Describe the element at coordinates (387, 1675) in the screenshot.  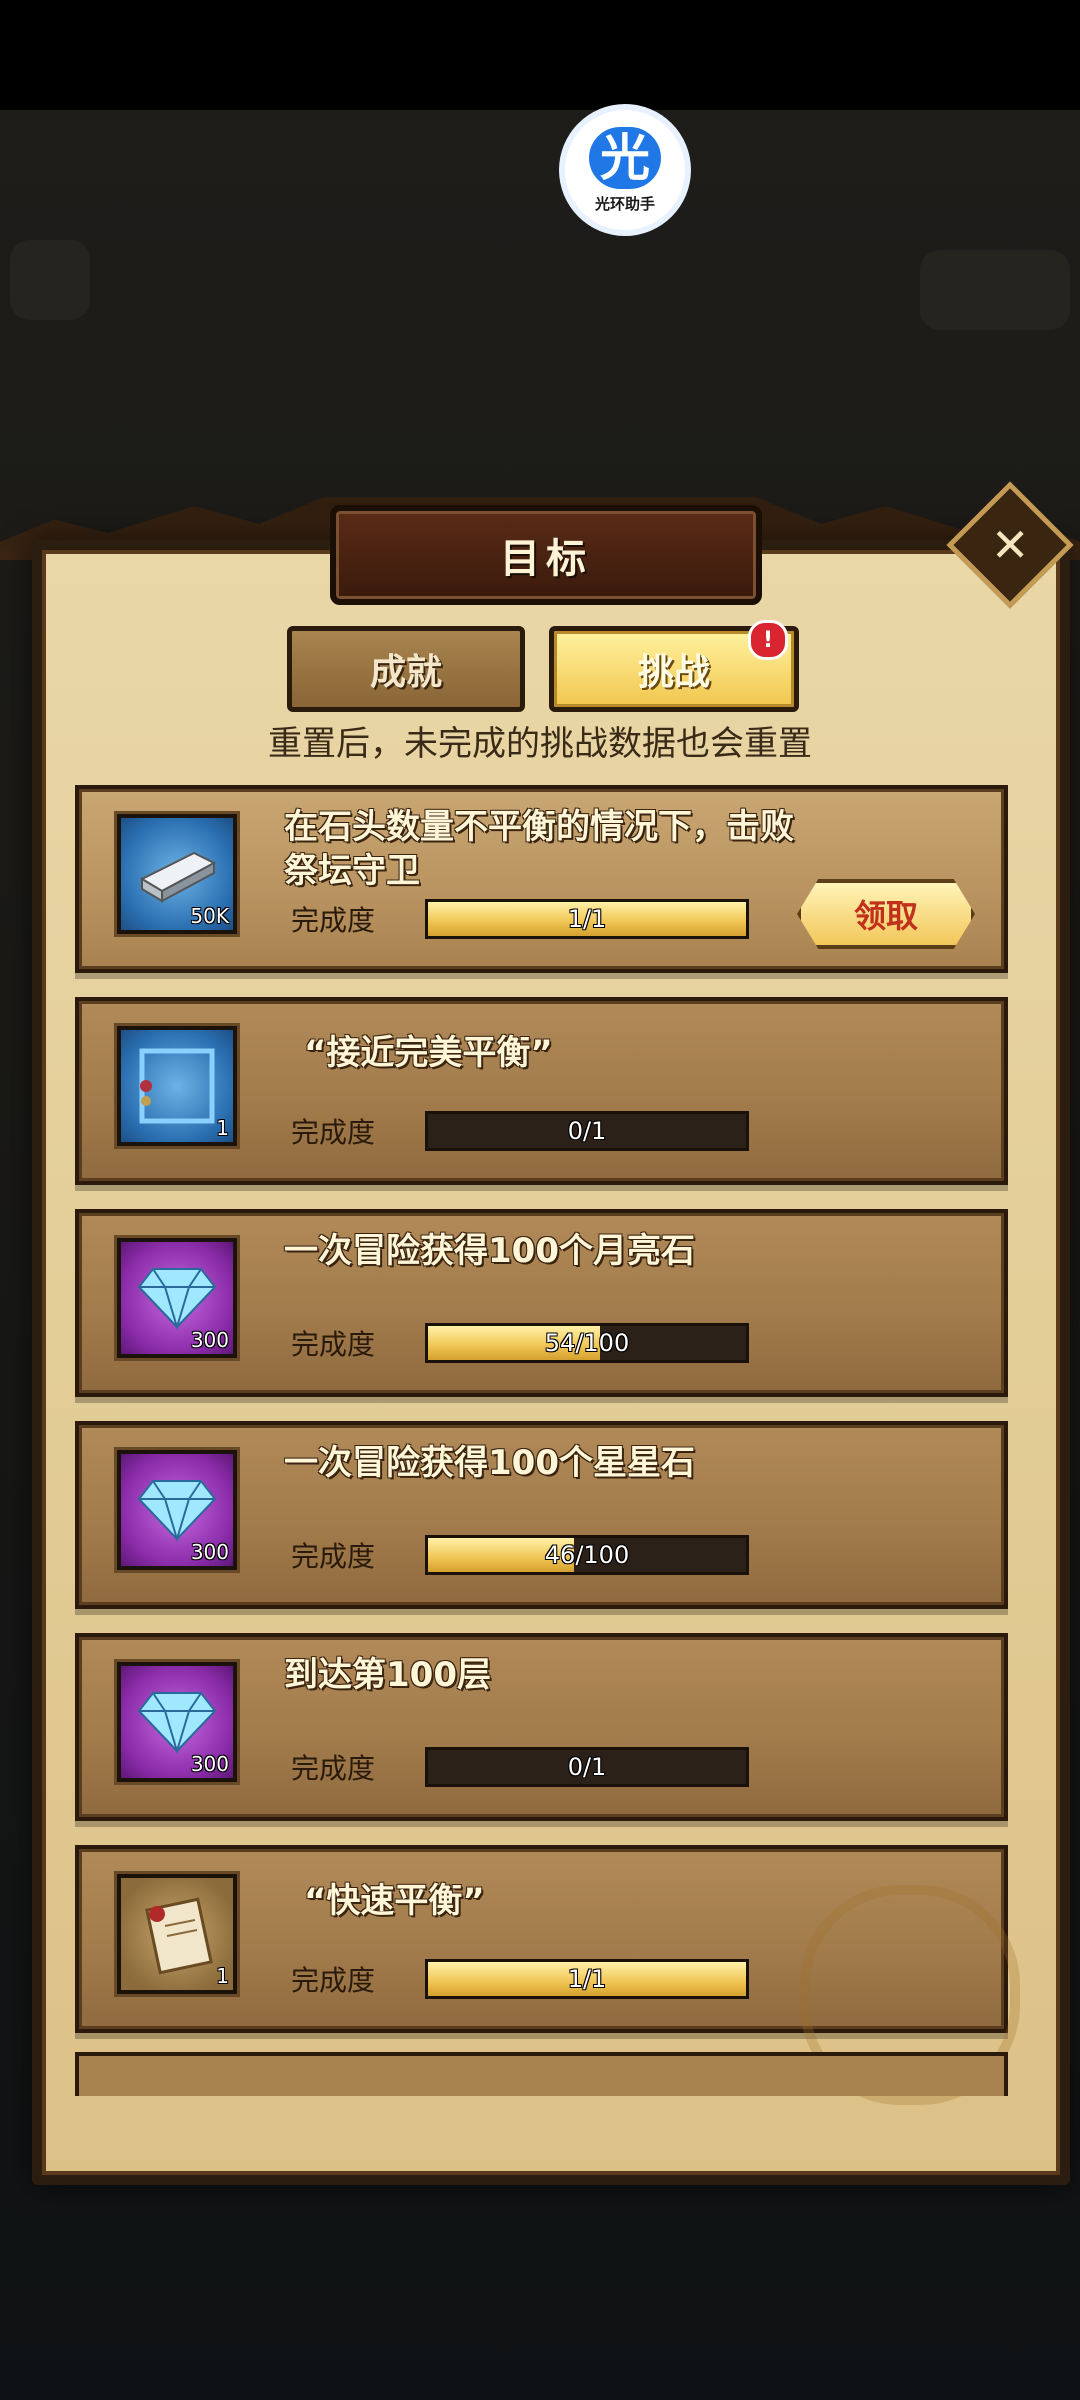
I see `challenge-title: 到达第100层` at that location.